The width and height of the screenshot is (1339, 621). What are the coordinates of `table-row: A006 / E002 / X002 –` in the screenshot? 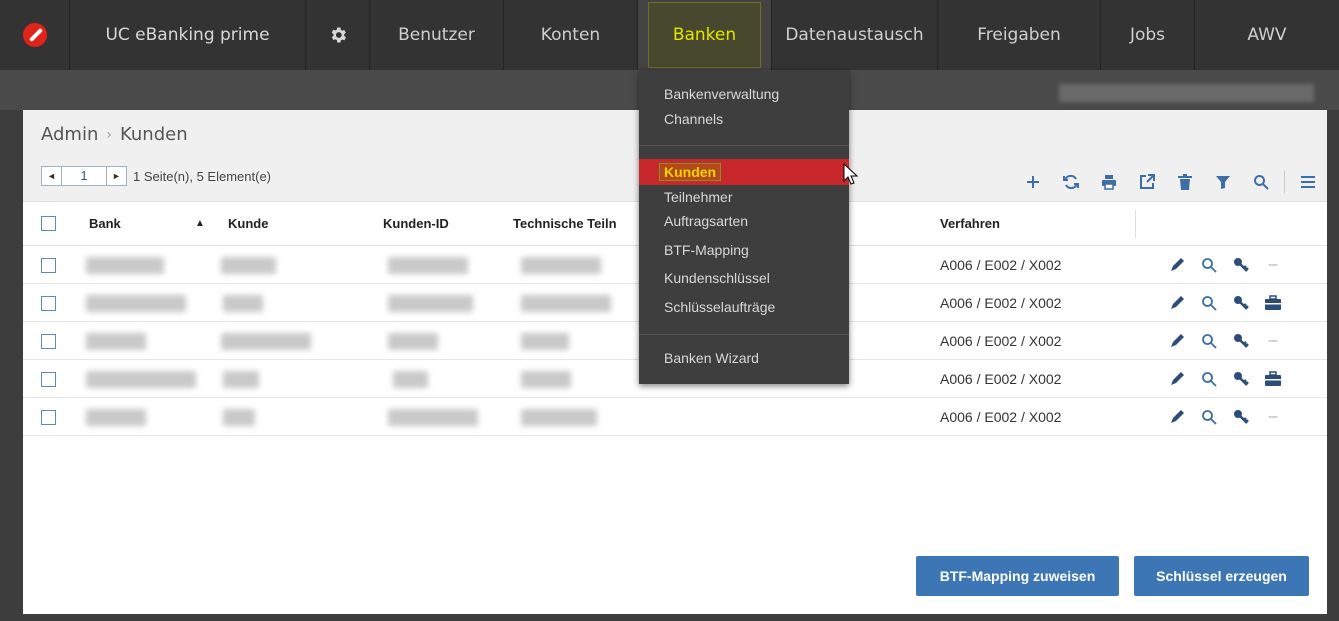 It's located at (675, 417).